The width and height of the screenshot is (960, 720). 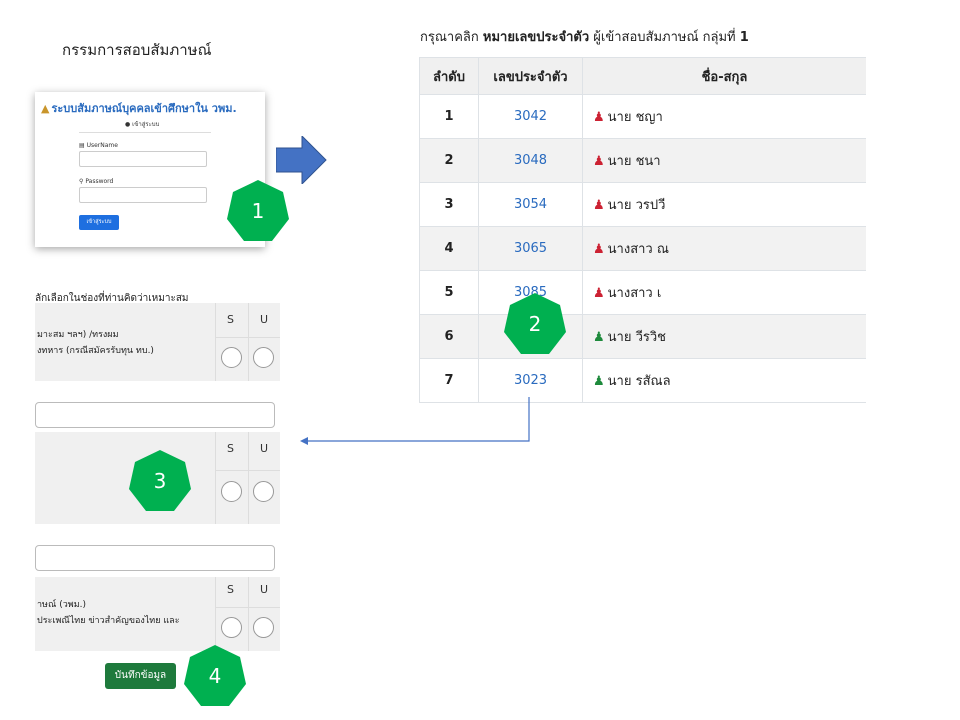 I want to click on password-label-text: Password, so click(x=99, y=181).